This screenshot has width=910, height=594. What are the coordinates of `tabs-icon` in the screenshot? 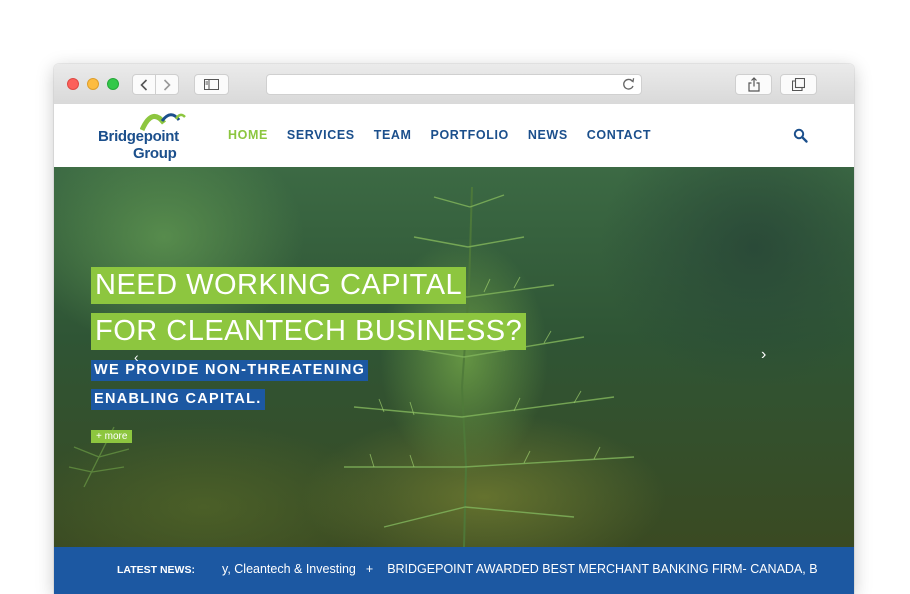 It's located at (798, 84).